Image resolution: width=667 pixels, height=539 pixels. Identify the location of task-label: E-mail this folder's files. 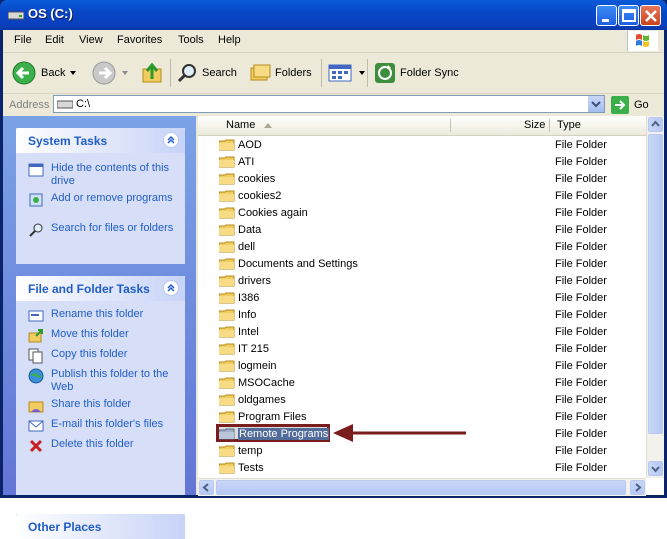
(107, 424).